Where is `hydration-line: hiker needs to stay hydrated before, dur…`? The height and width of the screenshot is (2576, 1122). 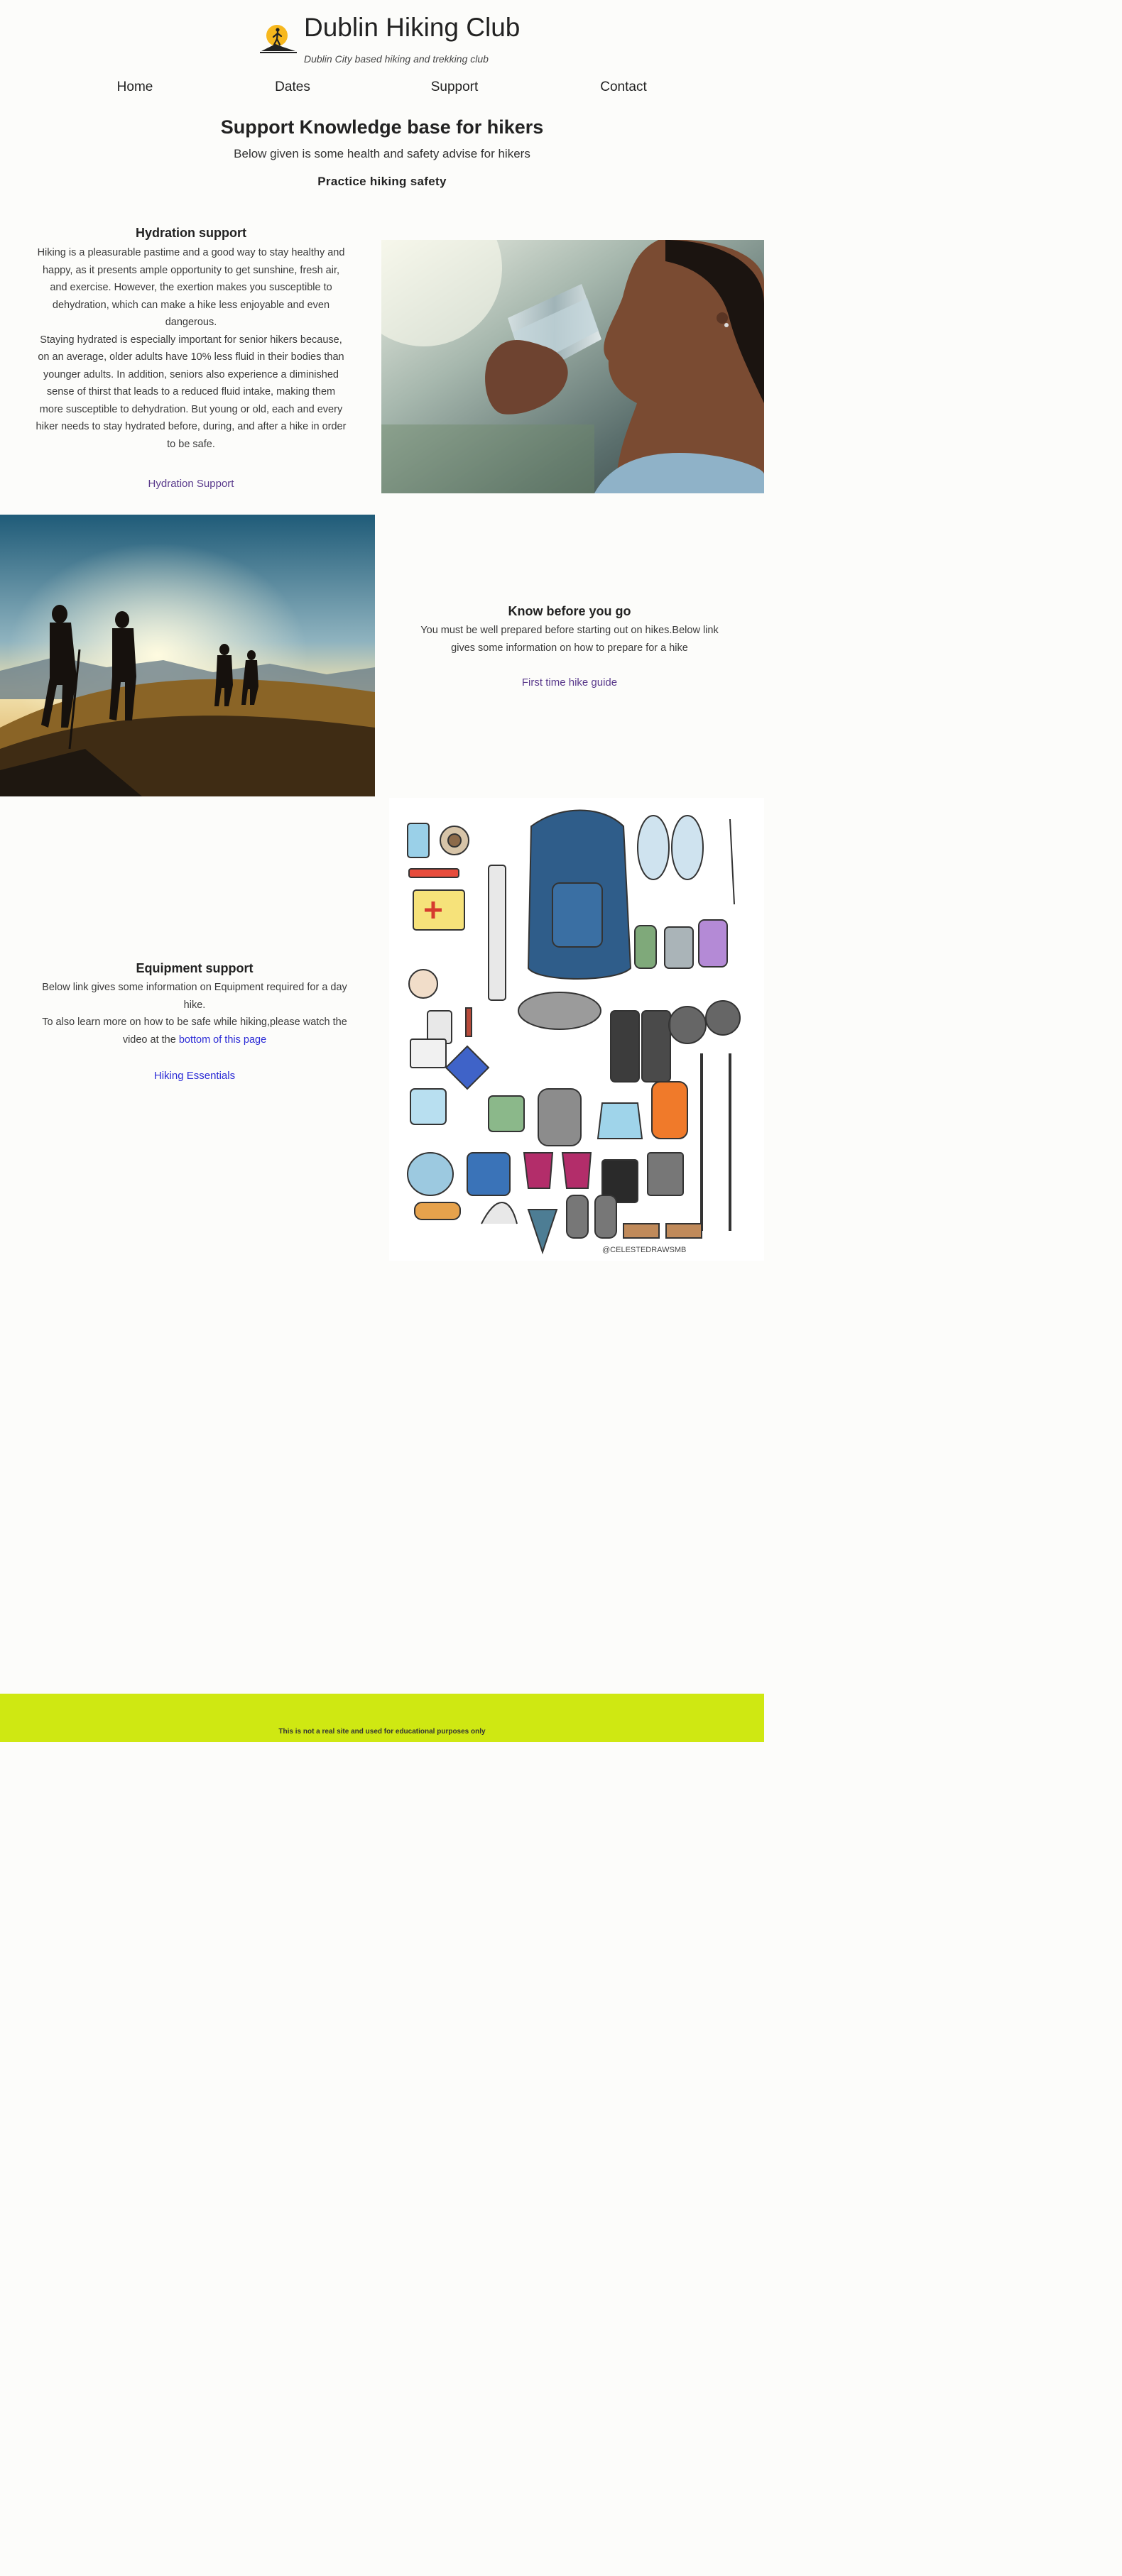 hydration-line: hiker needs to stay hydrated before, dur… is located at coordinates (191, 426).